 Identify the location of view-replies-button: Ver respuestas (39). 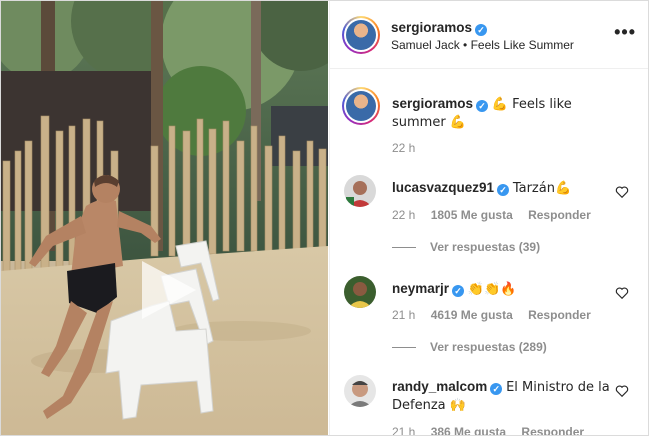
(466, 247).